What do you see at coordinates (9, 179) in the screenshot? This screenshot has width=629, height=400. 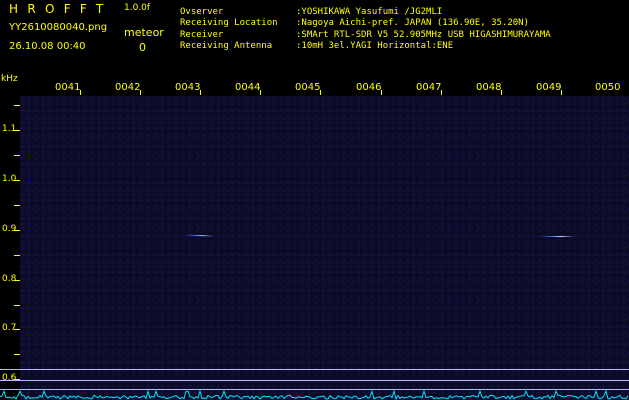 I see `freq-label: 1.0` at bounding box center [9, 179].